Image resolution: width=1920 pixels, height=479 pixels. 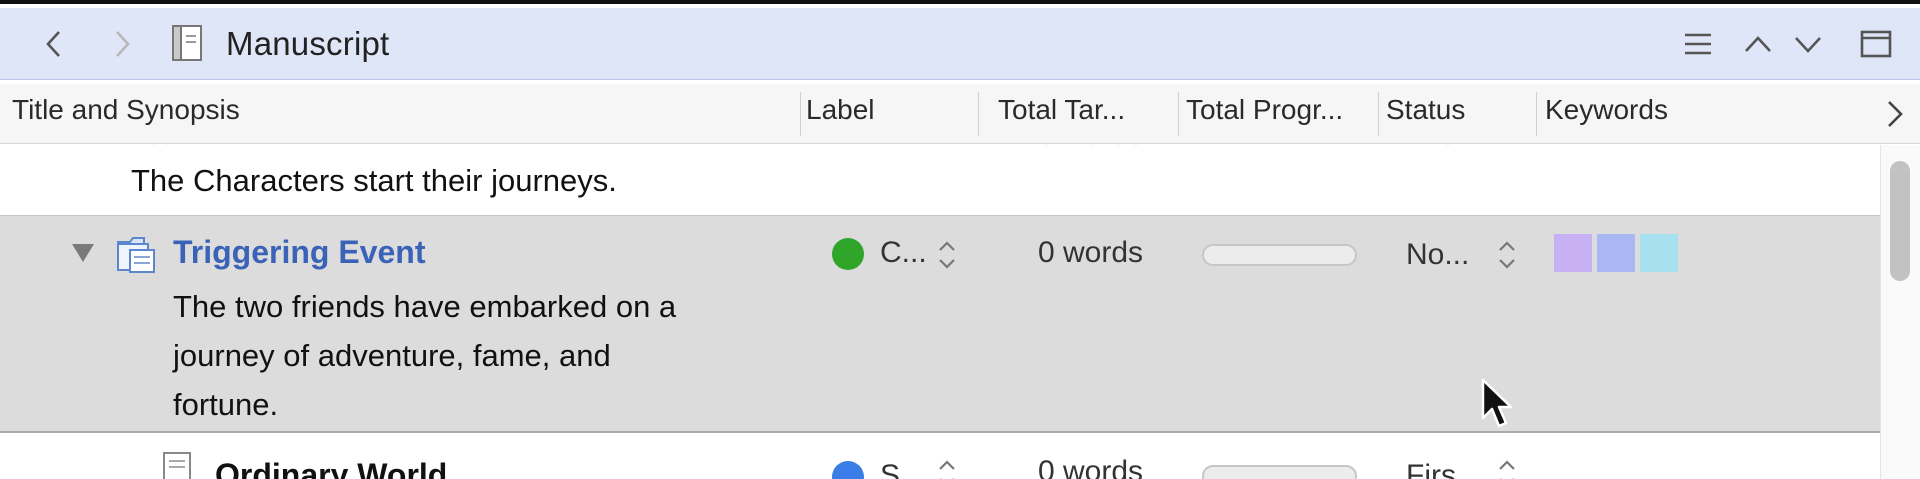 What do you see at coordinates (1612, 110) in the screenshot?
I see `column-keywords: Keywords` at bounding box center [1612, 110].